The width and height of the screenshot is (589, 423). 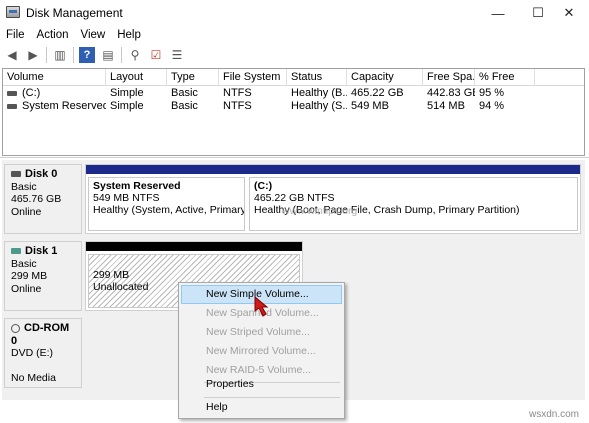 What do you see at coordinates (15, 328) in the screenshot?
I see `cdrom-icon` at bounding box center [15, 328].